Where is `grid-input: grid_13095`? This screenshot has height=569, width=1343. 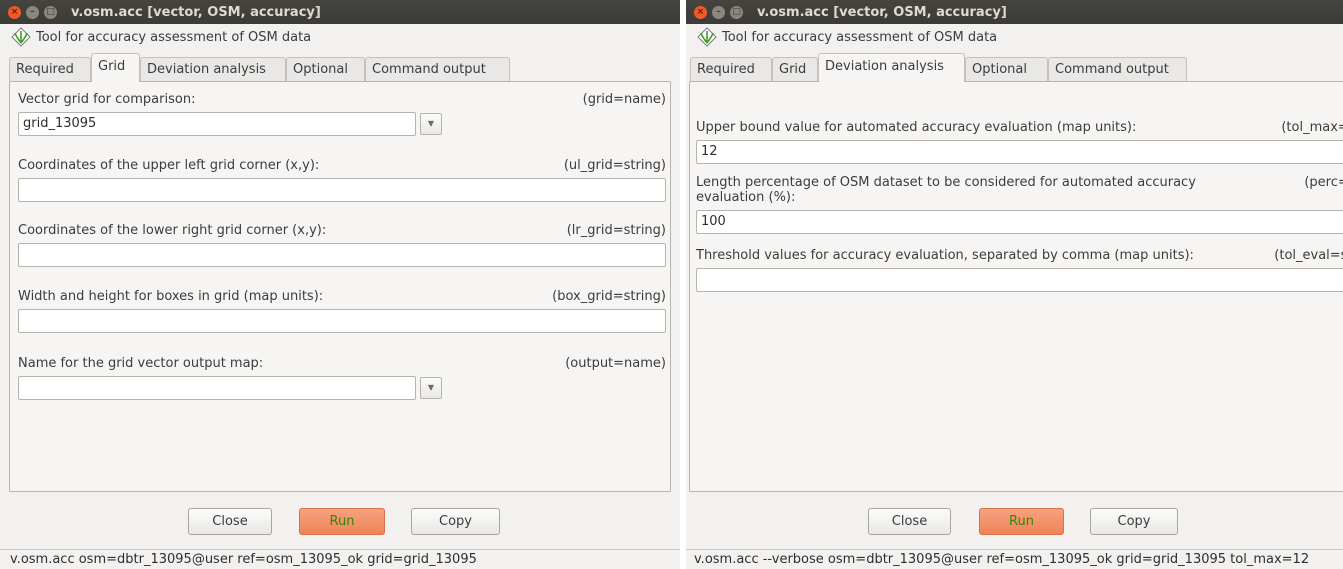
grid-input: grid_13095 is located at coordinates (217, 124).